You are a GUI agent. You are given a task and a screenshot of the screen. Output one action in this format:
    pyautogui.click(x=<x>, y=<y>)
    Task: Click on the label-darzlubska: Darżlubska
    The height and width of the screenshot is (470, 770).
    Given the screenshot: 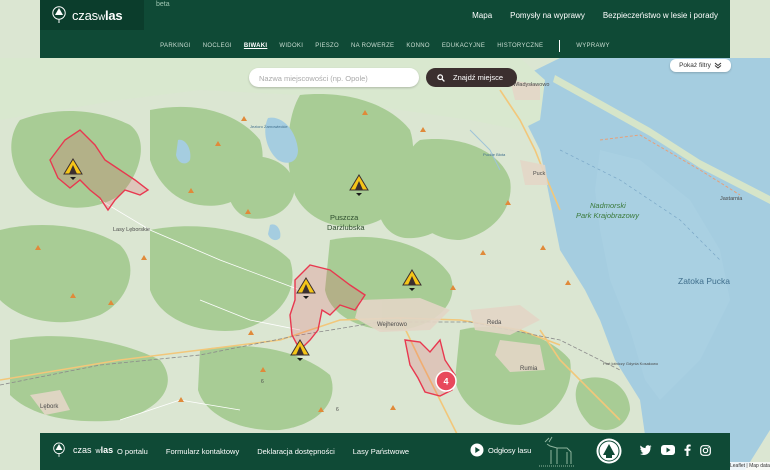 What is the action you would take?
    pyautogui.click(x=346, y=227)
    